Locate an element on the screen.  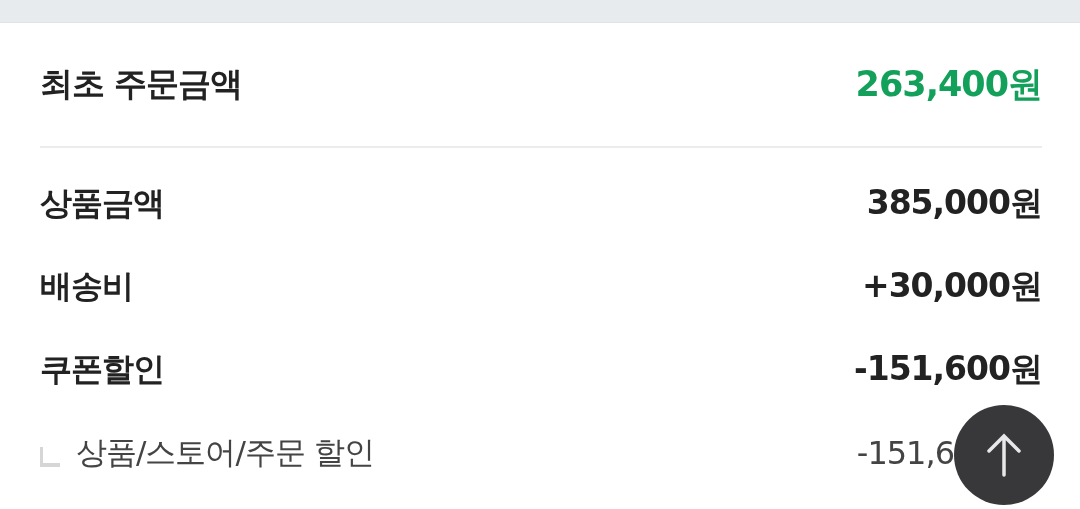
row-value: -151,6 is located at coordinates (905, 452).